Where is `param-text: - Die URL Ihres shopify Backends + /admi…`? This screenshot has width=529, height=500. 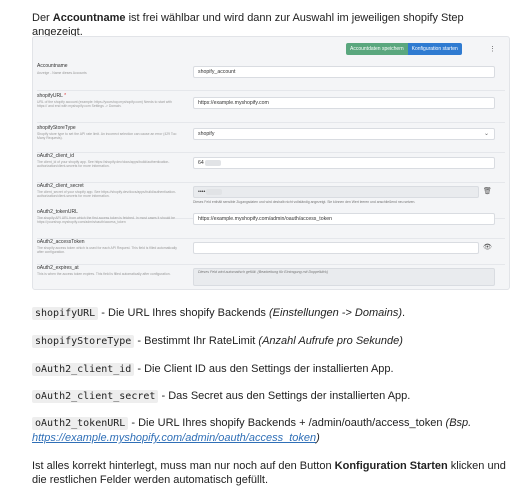
param-text: - Die URL Ihres shopify Backends + /admi… is located at coordinates (287, 423).